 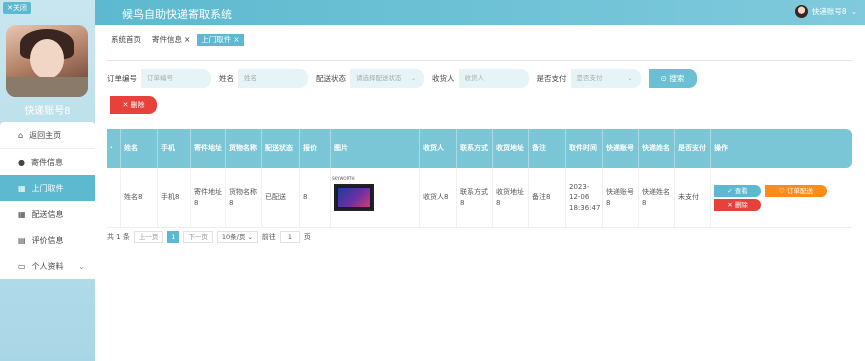 What do you see at coordinates (783, 190) in the screenshot?
I see `heart-icon: ♡` at bounding box center [783, 190].